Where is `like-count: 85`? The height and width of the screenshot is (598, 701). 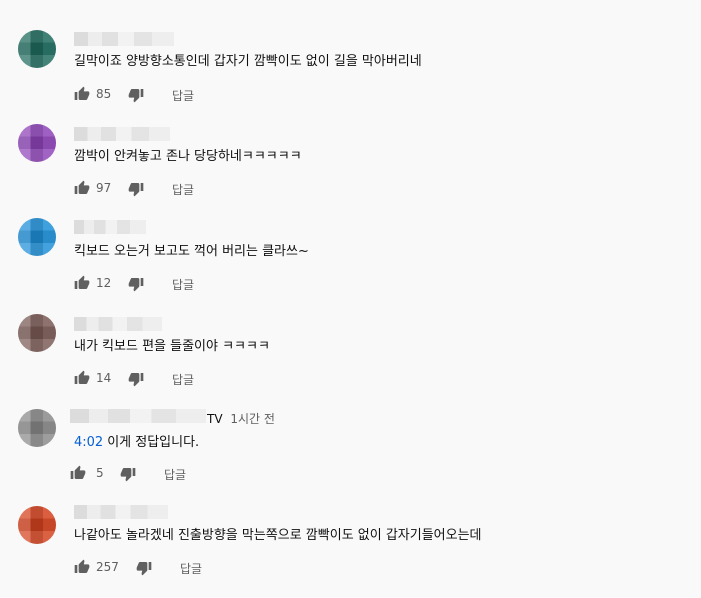
like-count: 85 is located at coordinates (104, 94).